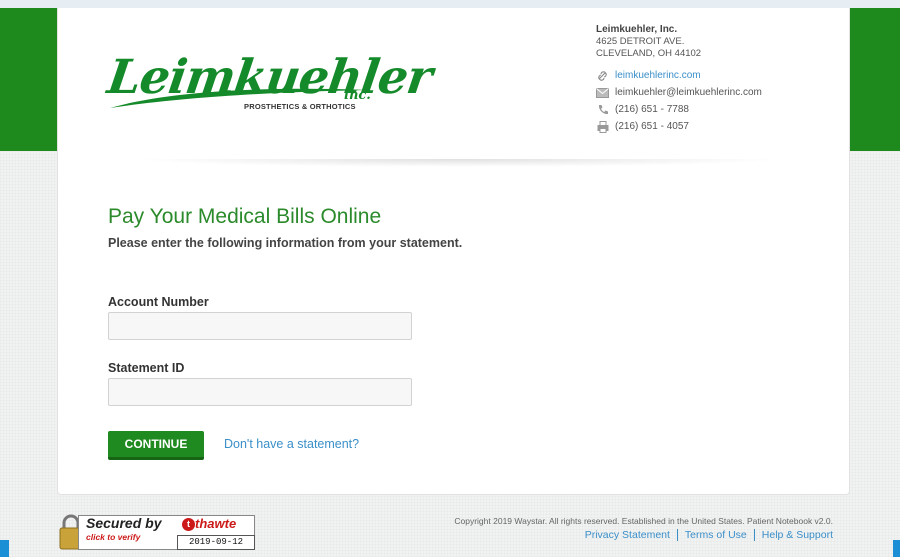 The image size is (900, 557). What do you see at coordinates (627, 535) in the screenshot?
I see `privacy-statement-link: Privacy Statement` at bounding box center [627, 535].